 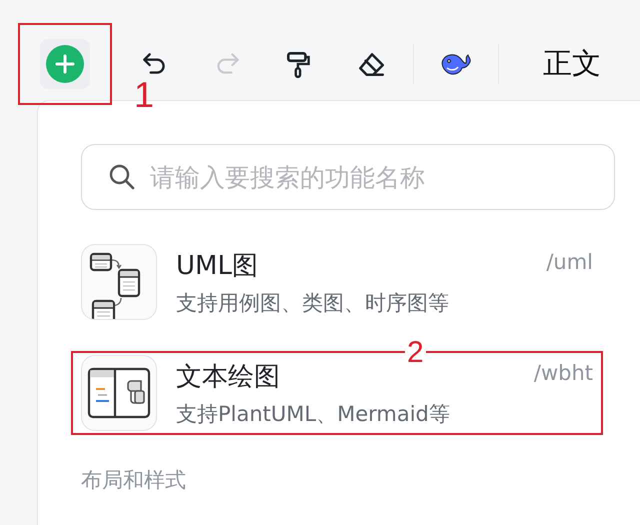 What do you see at coordinates (228, 377) in the screenshot?
I see `item-title: 文本绘图` at bounding box center [228, 377].